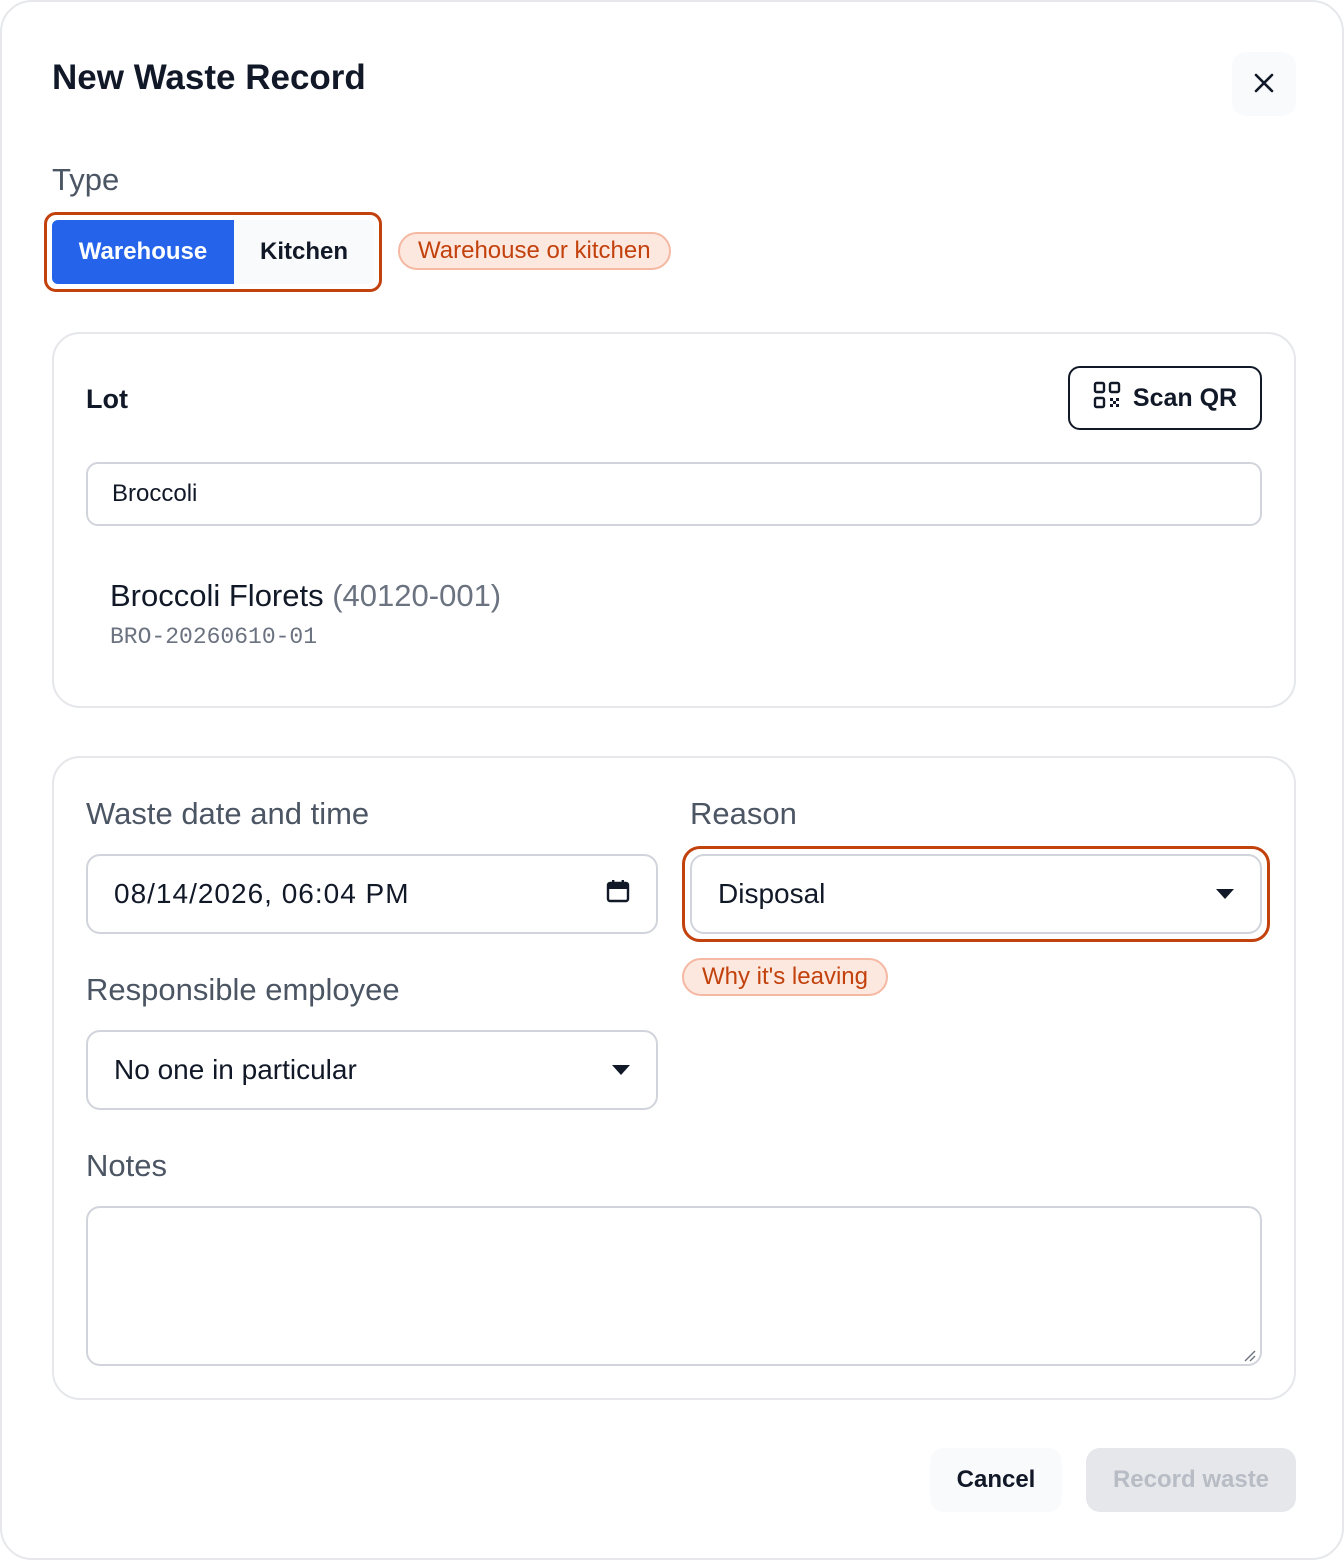 The image size is (1344, 1560). What do you see at coordinates (1191, 1480) in the screenshot?
I see `record-waste-button: Record waste` at bounding box center [1191, 1480].